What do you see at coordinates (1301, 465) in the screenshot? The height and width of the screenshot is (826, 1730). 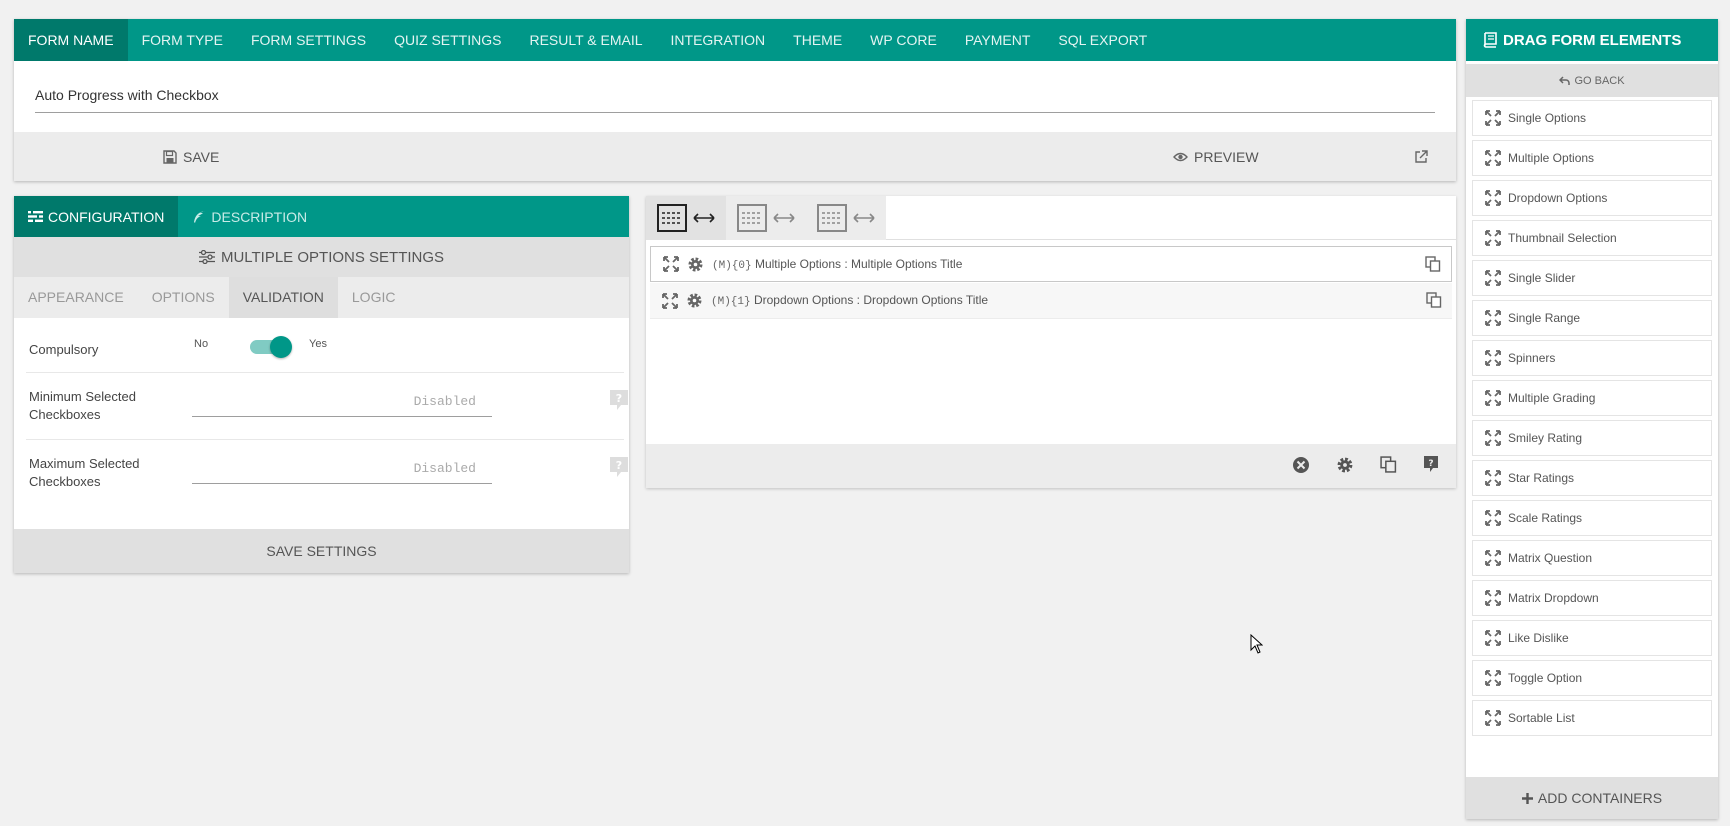 I see `close-circle-icon` at bounding box center [1301, 465].